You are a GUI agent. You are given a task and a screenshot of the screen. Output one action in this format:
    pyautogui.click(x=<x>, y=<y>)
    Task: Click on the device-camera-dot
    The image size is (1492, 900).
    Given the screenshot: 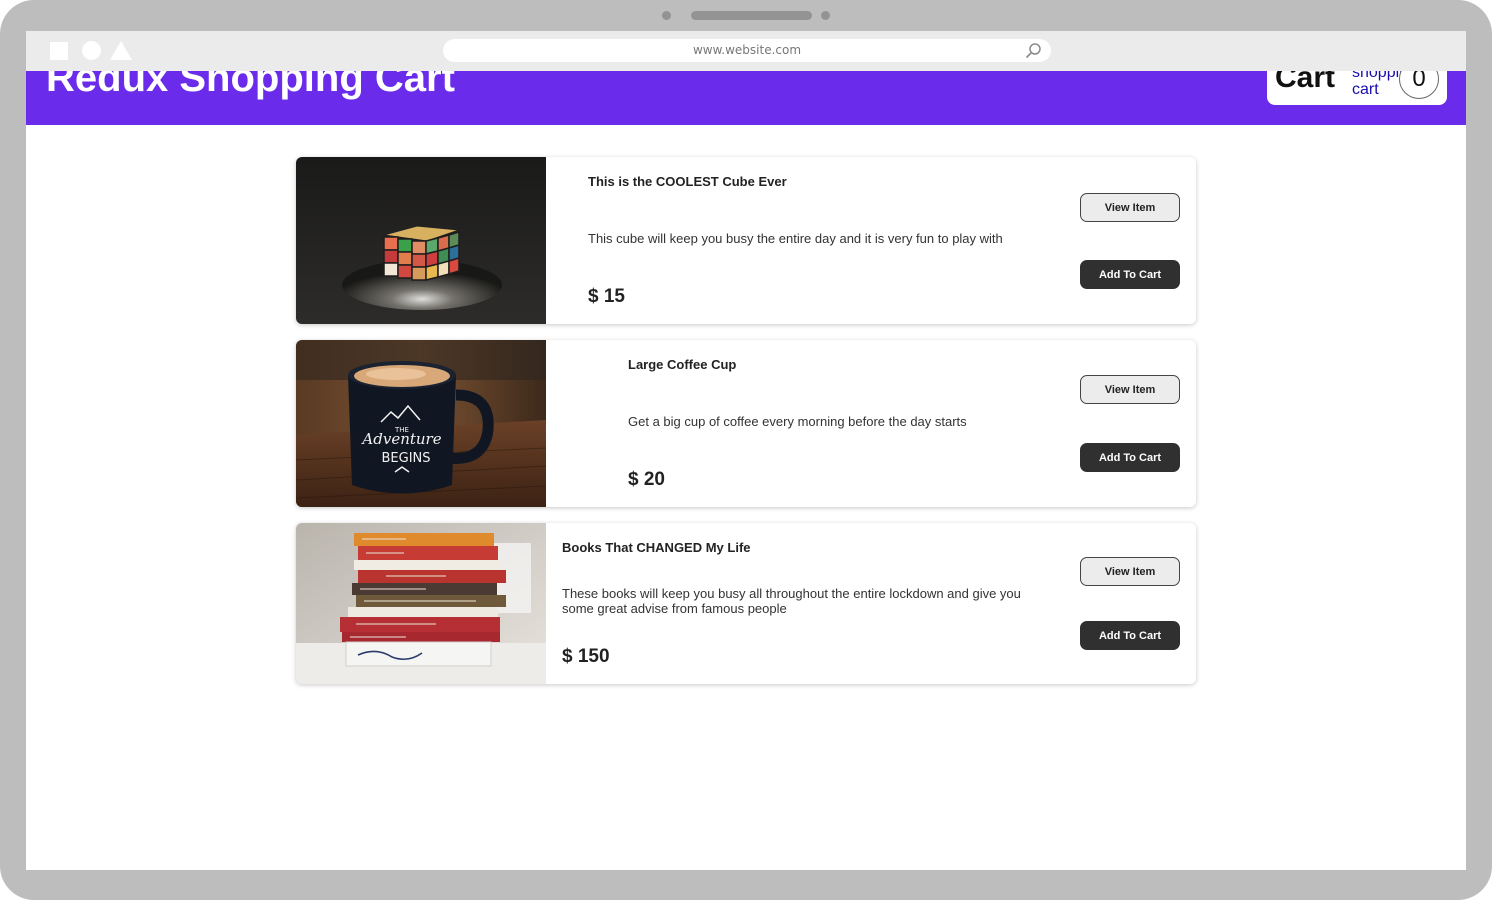 What is the action you would take?
    pyautogui.click(x=666, y=15)
    